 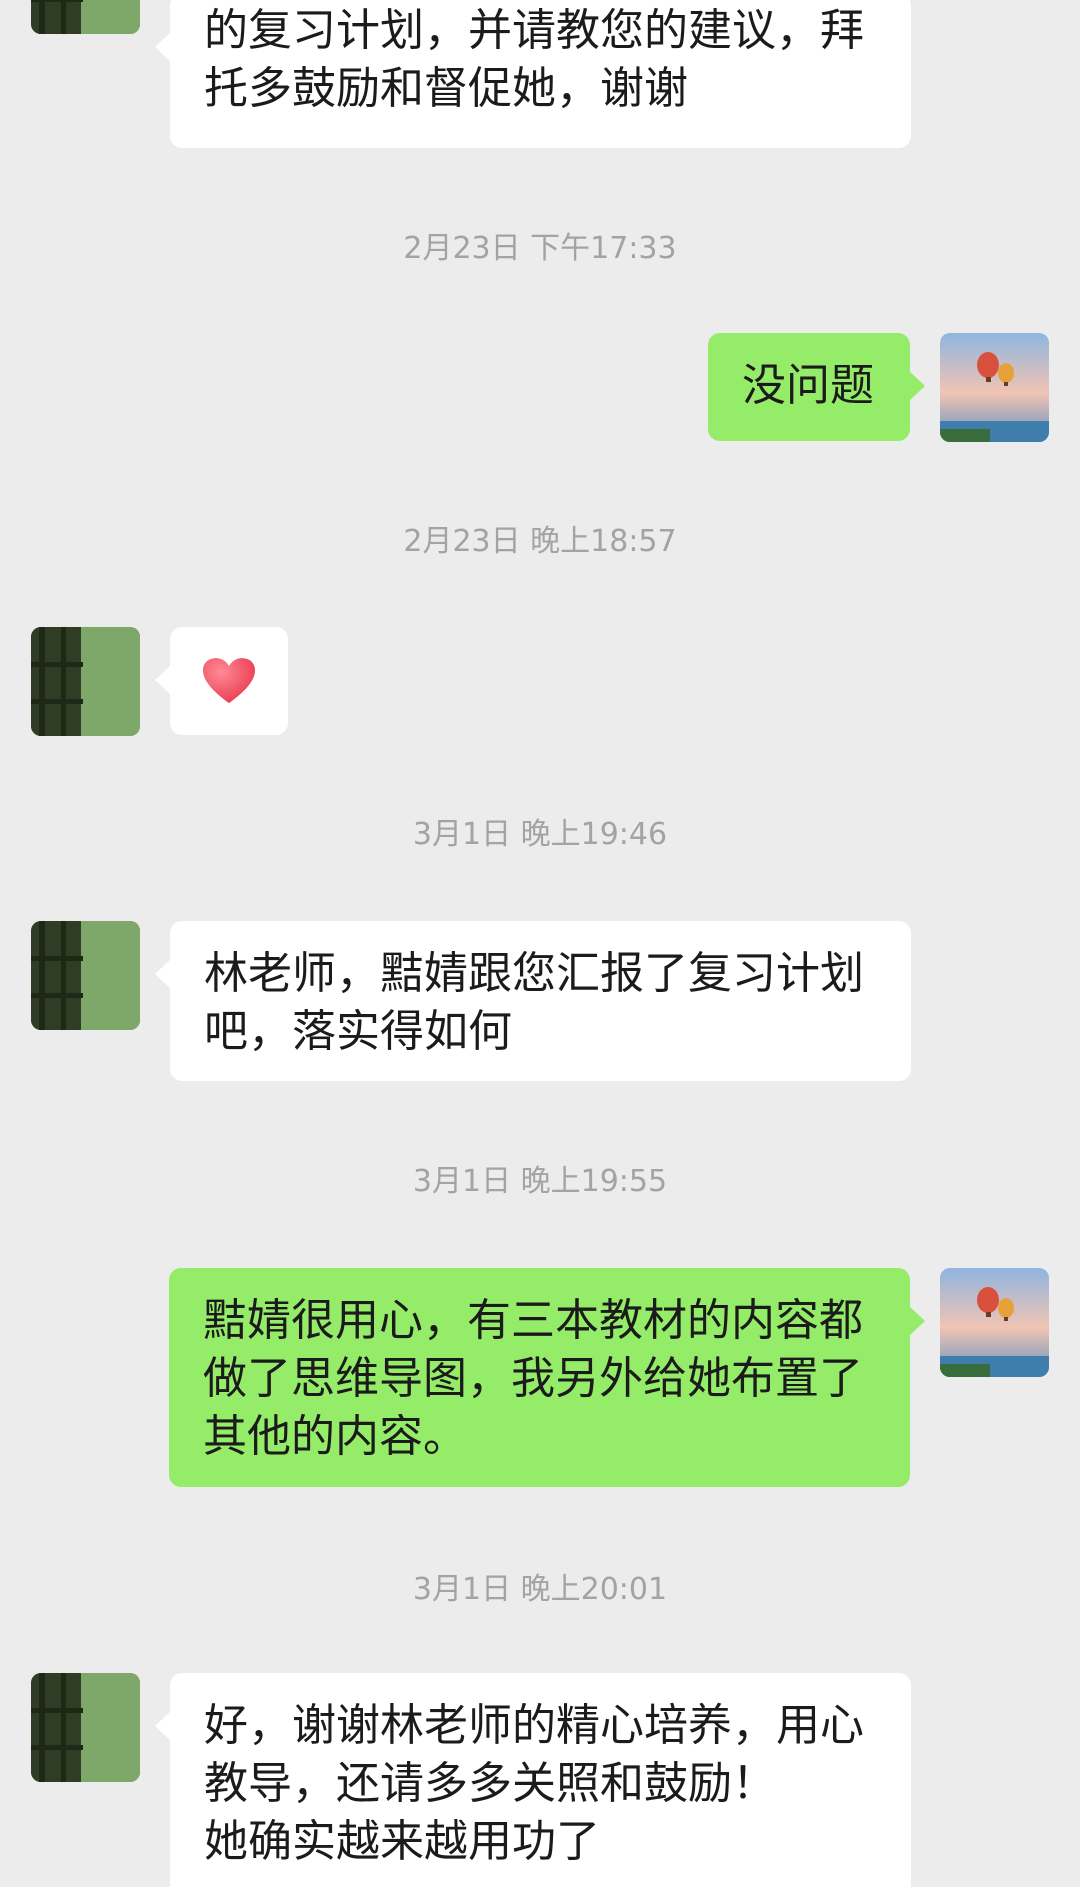 I want to click on message-bubble: 好，谢谢林老师的精心培养，用心教导，还请多多关照和鼓励！ 她确实越来越用功了, so click(x=533, y=1780).